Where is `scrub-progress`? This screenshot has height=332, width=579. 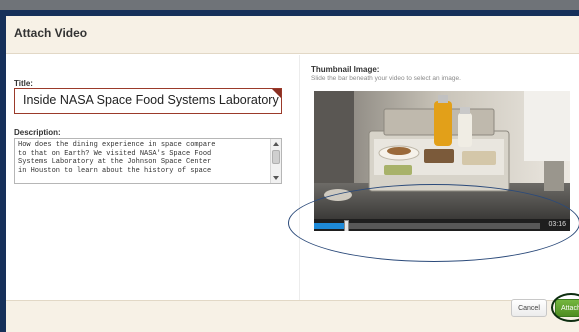 scrub-progress is located at coordinates (330, 226).